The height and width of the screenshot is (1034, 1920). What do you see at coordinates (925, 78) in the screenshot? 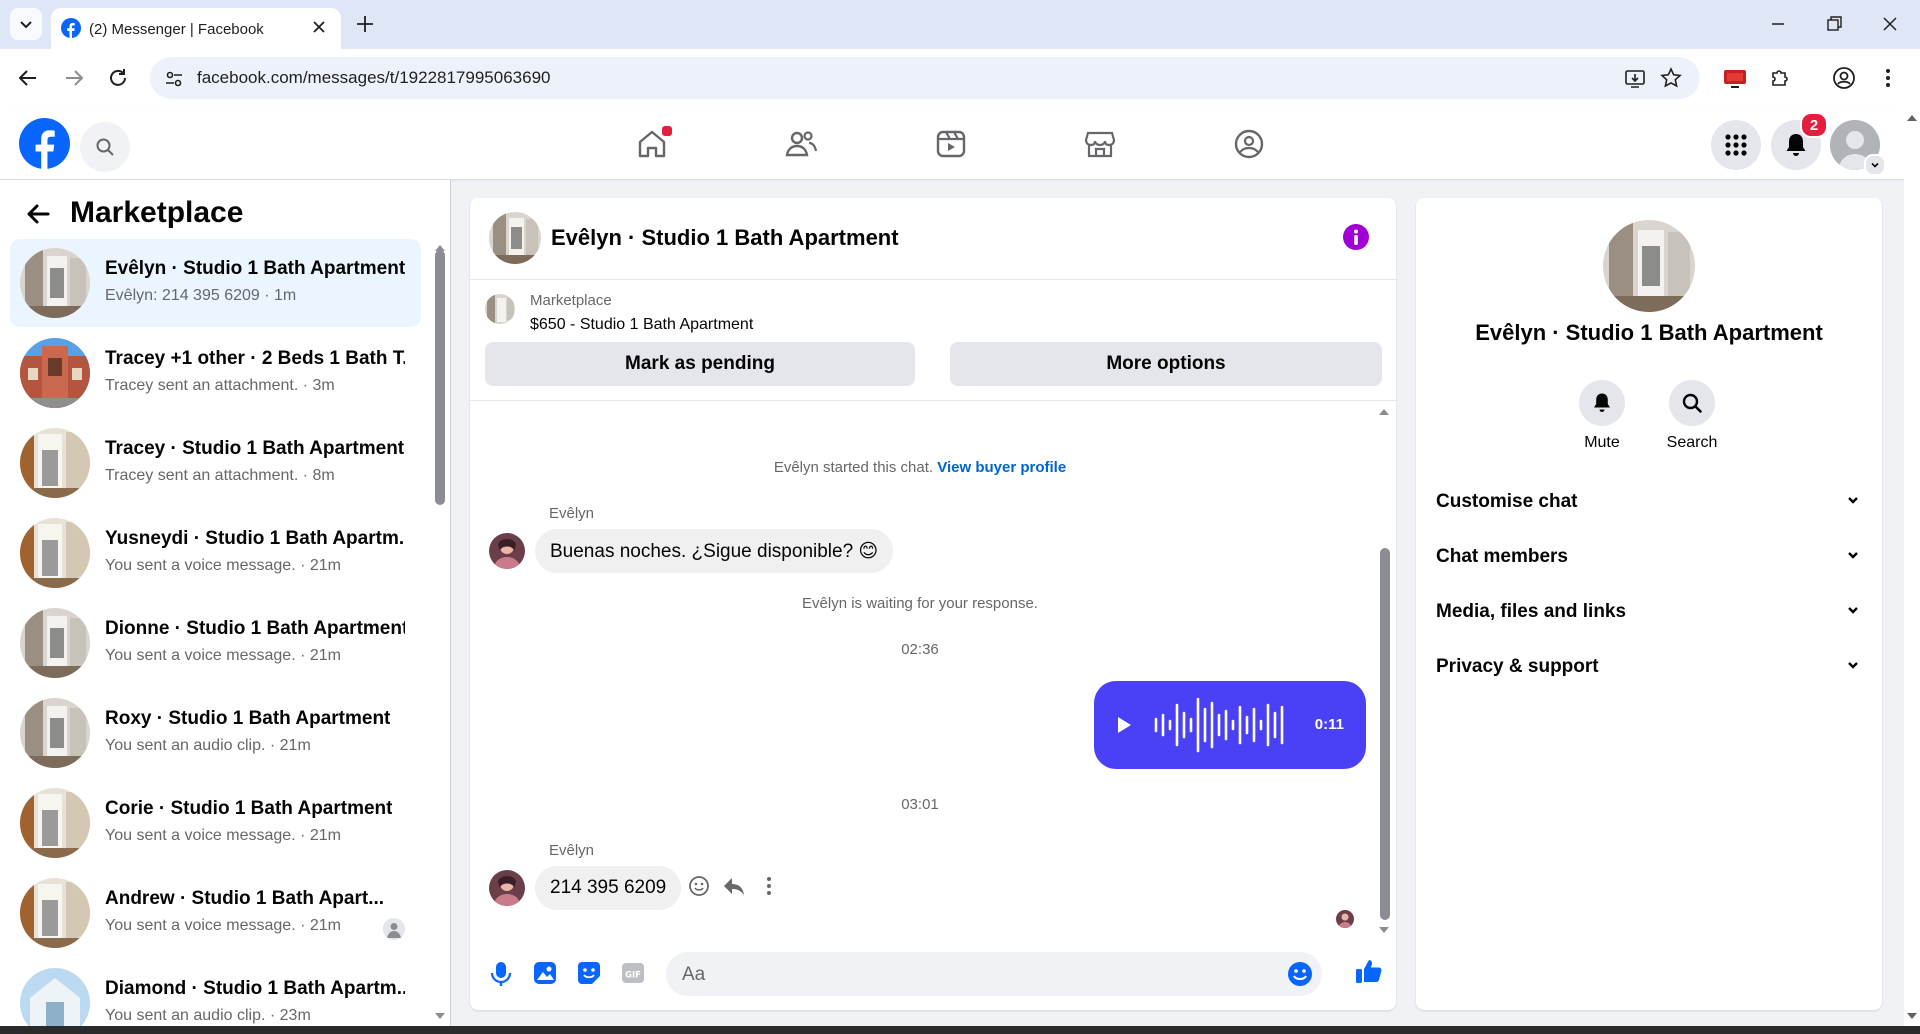
I see `address-bar: facebook.com/messages/t/1922817995063690` at bounding box center [925, 78].